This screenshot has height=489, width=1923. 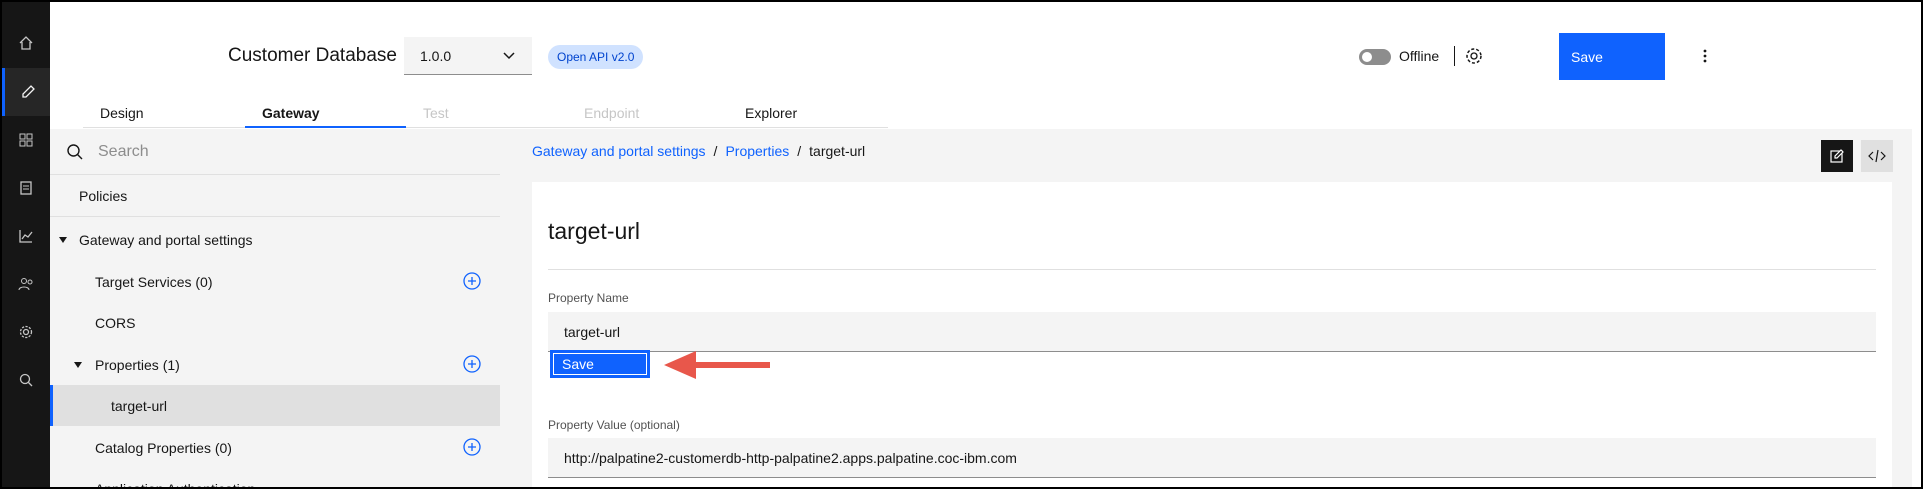 I want to click on property-value-input, so click(x=1212, y=458).